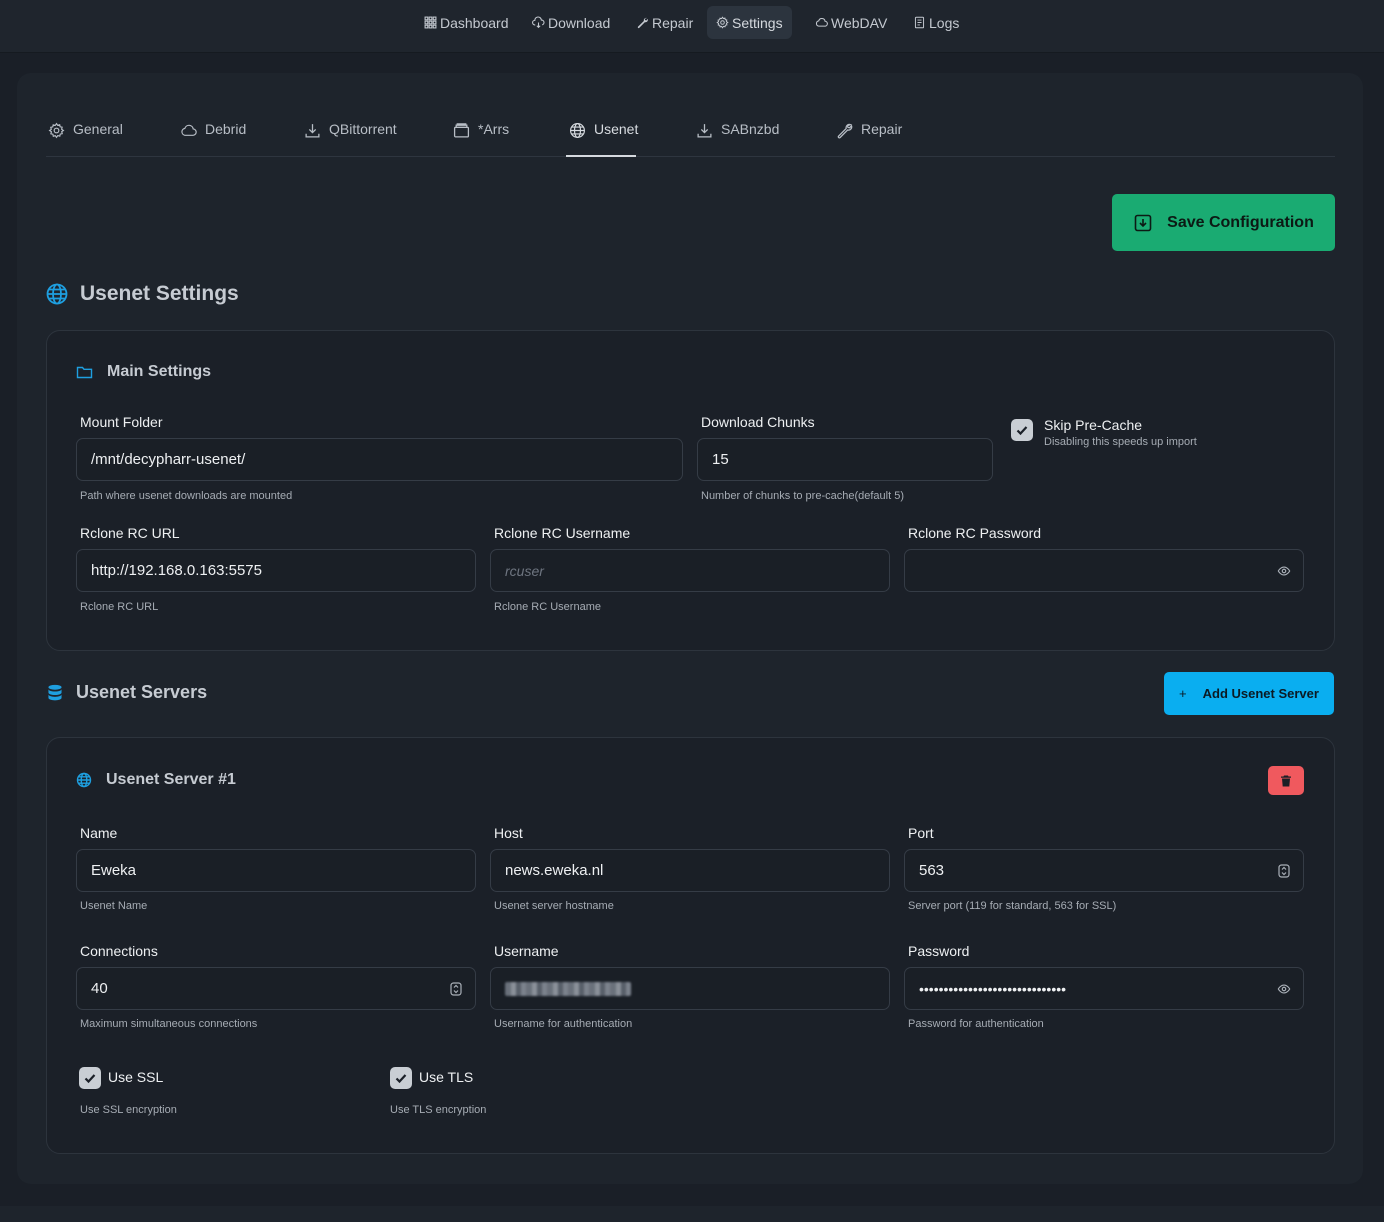 This screenshot has width=1384, height=1222. What do you see at coordinates (939, 951) in the screenshot?
I see `password-label: Password` at bounding box center [939, 951].